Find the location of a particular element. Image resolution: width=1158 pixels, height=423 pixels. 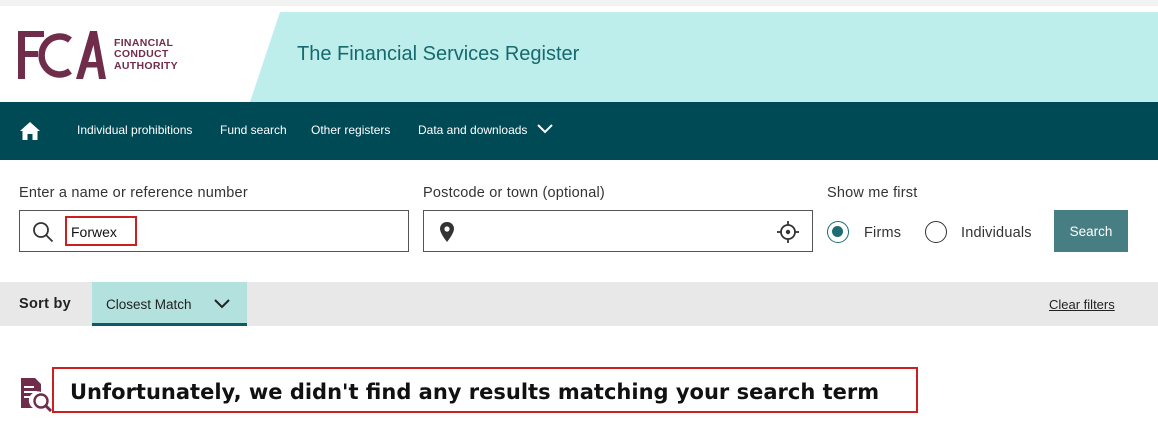

nav-item-fund-search: Fund search is located at coordinates (253, 130).